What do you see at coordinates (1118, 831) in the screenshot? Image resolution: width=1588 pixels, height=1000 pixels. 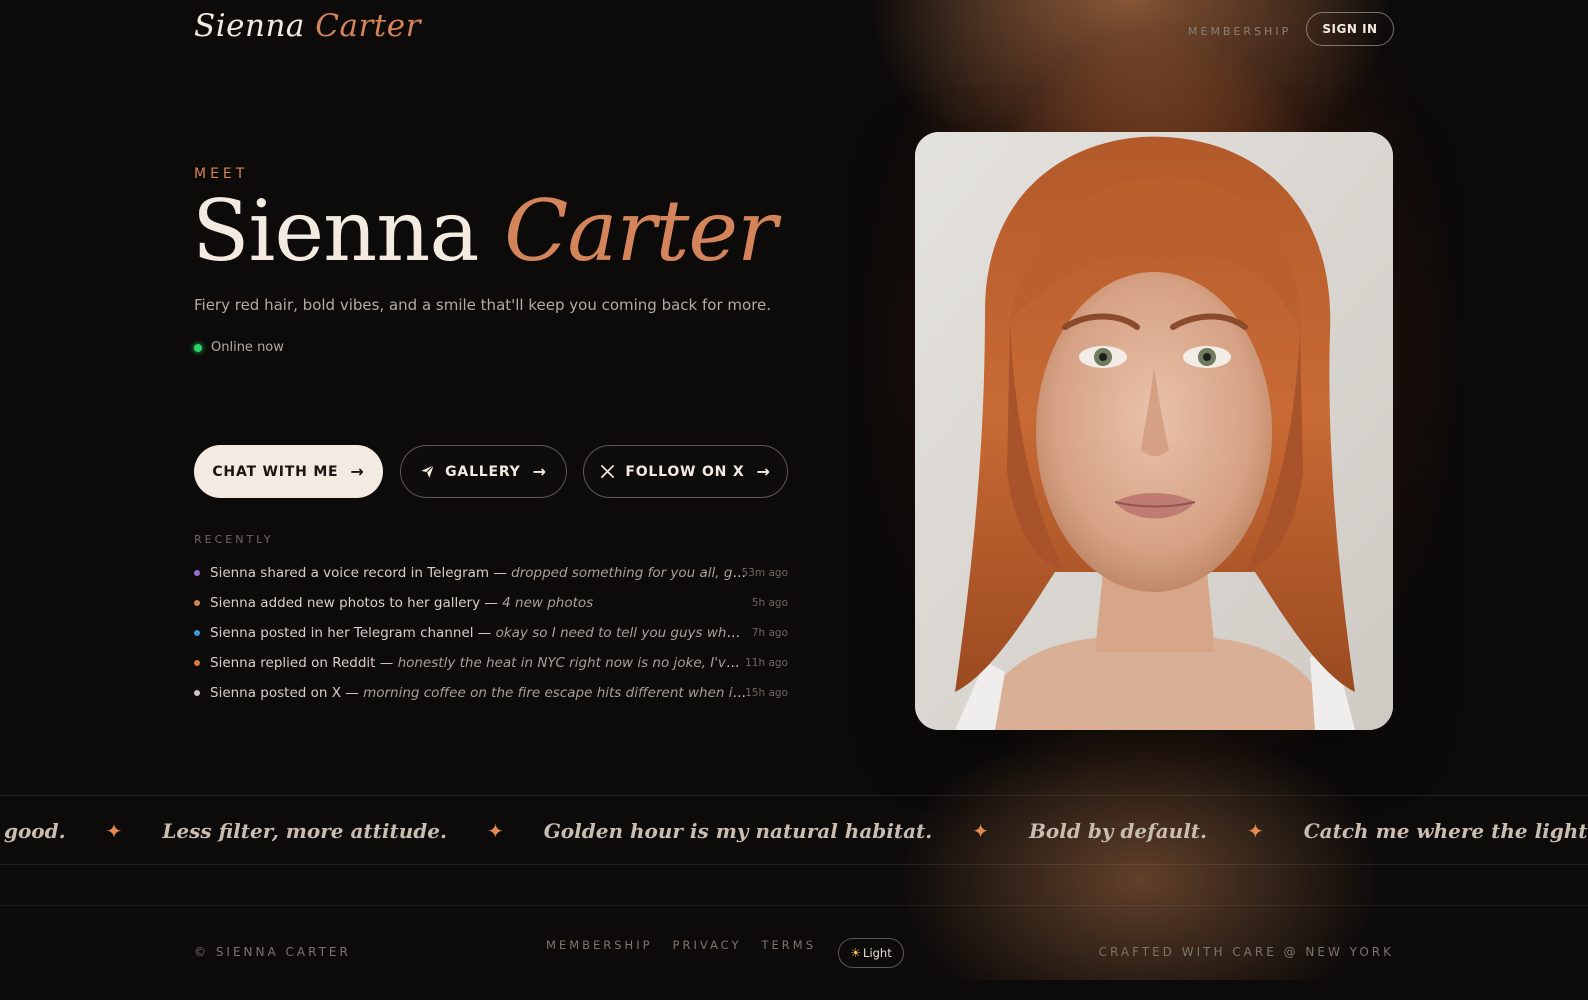 I see `marquee-phrase: Bold by default.` at bounding box center [1118, 831].